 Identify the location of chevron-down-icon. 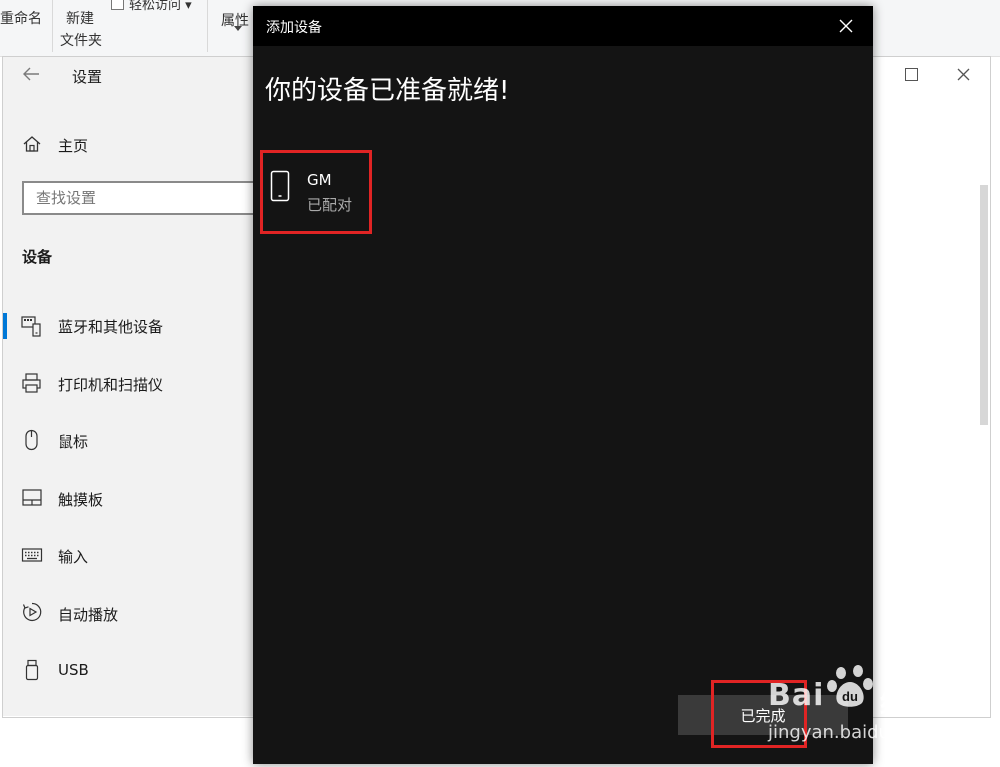
(238, 28).